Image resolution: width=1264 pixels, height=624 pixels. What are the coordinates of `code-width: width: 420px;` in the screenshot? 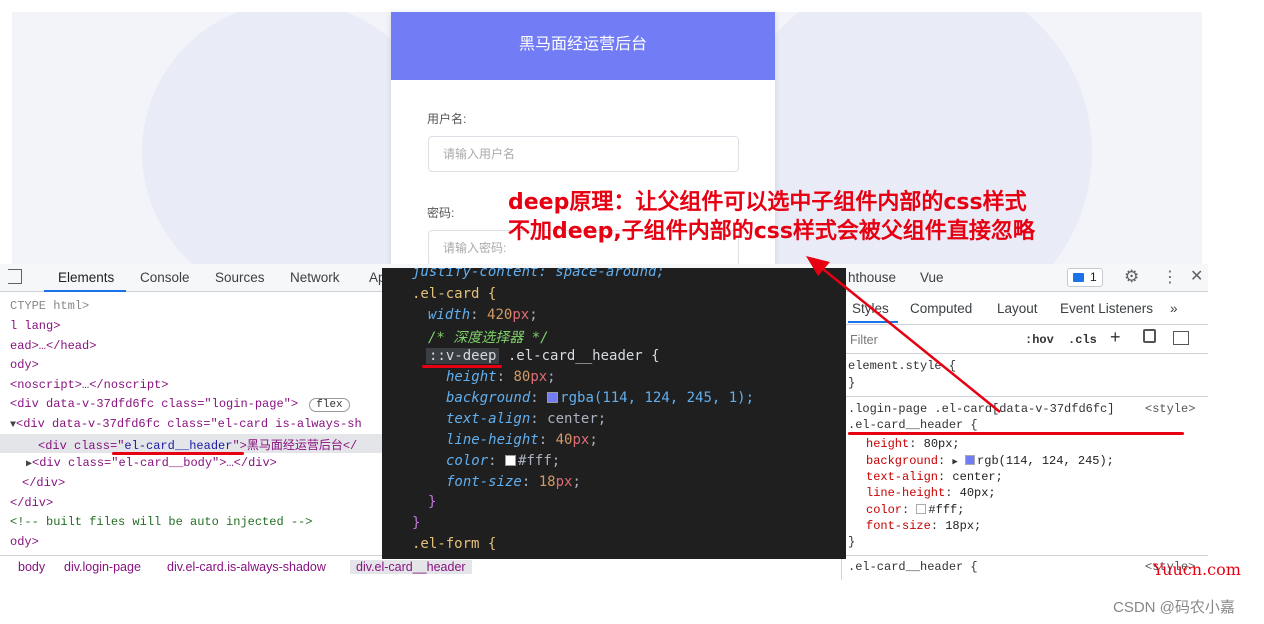 It's located at (483, 315).